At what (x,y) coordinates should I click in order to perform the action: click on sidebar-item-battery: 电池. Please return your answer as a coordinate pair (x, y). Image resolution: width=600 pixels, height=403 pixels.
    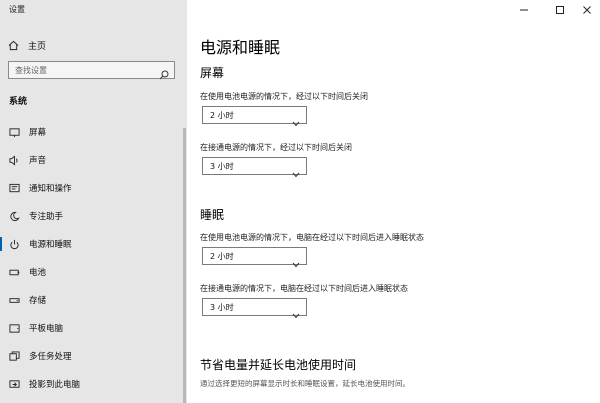
    Looking at the image, I should click on (91, 272).